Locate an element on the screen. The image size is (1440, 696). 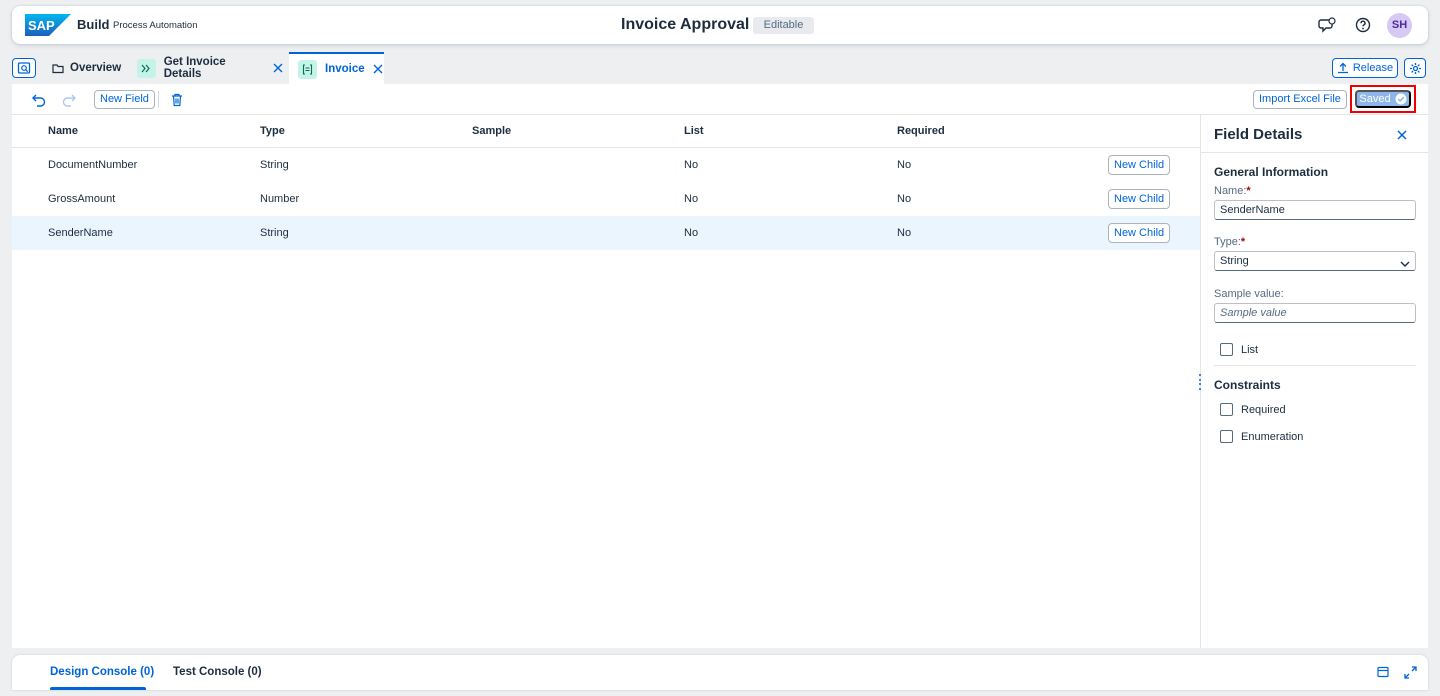
column-header-type: Type is located at coordinates (272, 131).